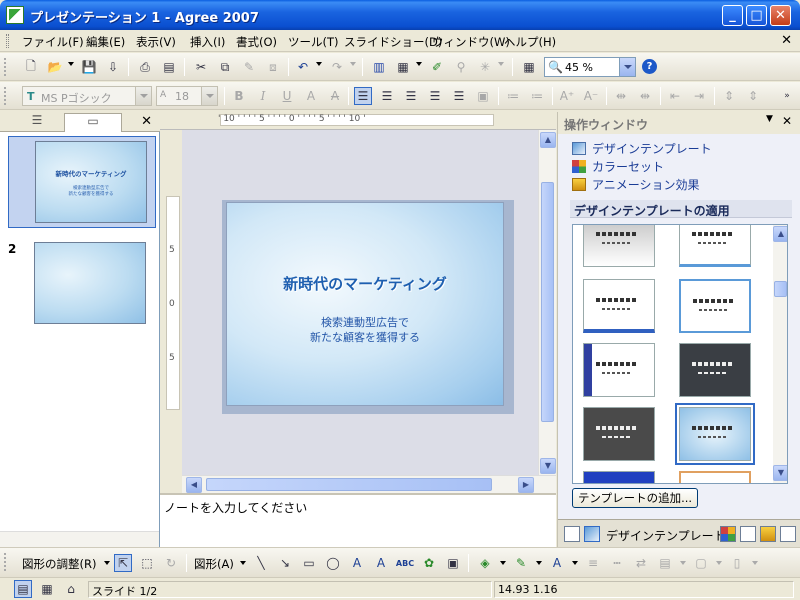 The width and height of the screenshot is (800, 600). Describe the element at coordinates (461, 67) in the screenshot. I see `hyperlink-icon: ⚲` at that location.